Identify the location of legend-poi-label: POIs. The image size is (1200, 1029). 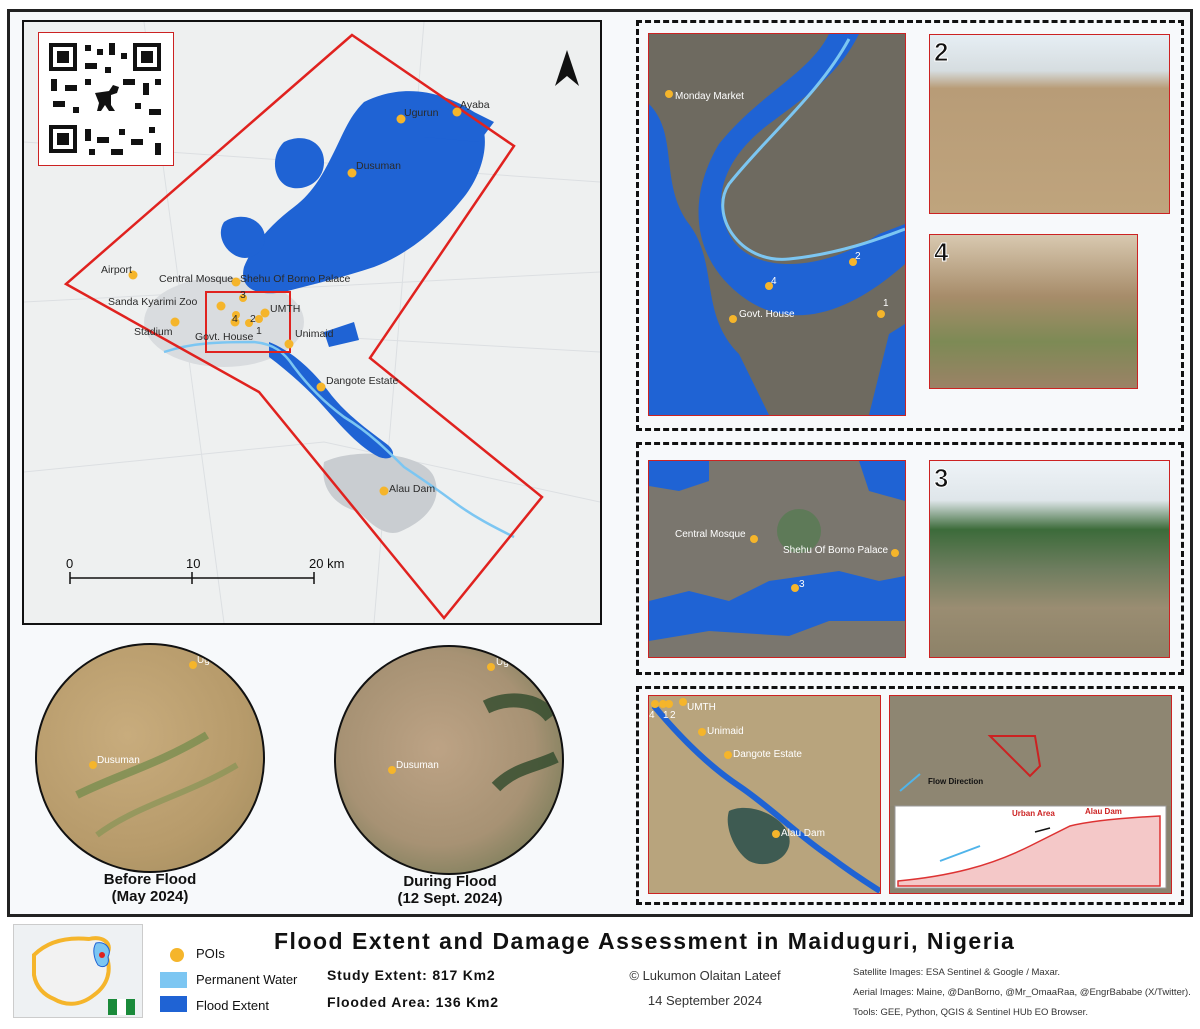
(210, 953).